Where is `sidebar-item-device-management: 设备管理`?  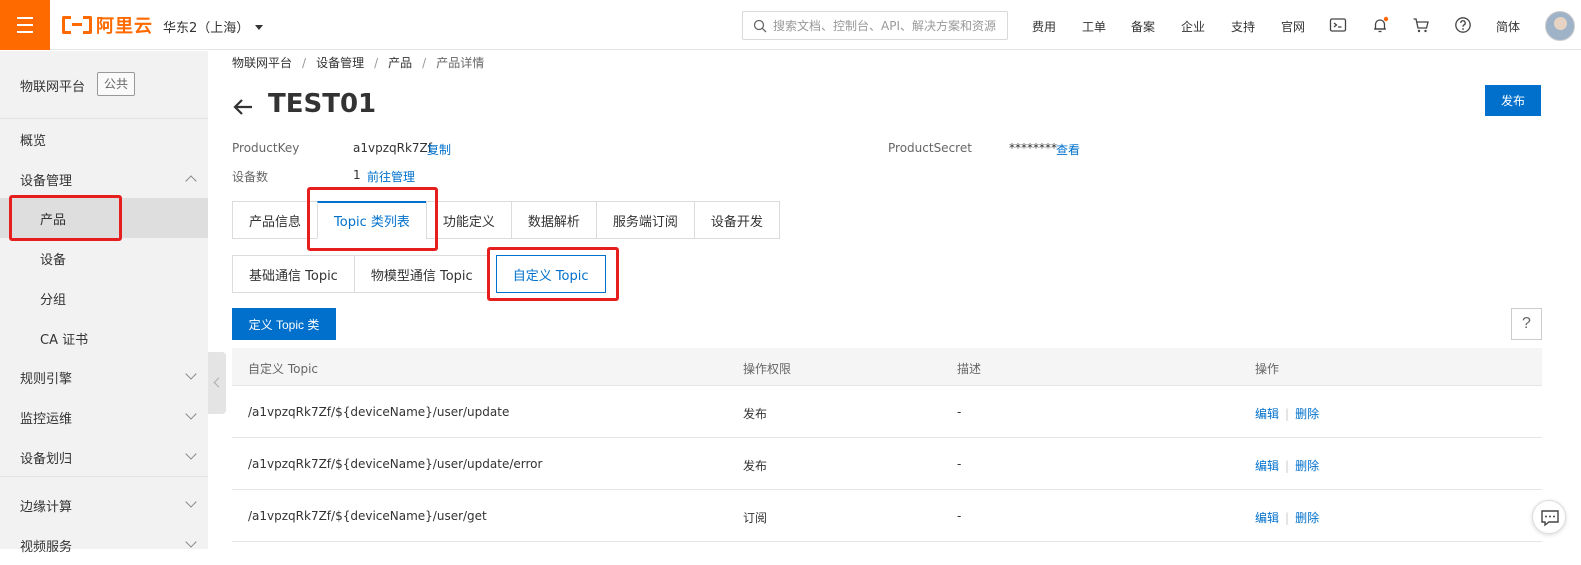 sidebar-item-device-management: 设备管理 is located at coordinates (104, 179).